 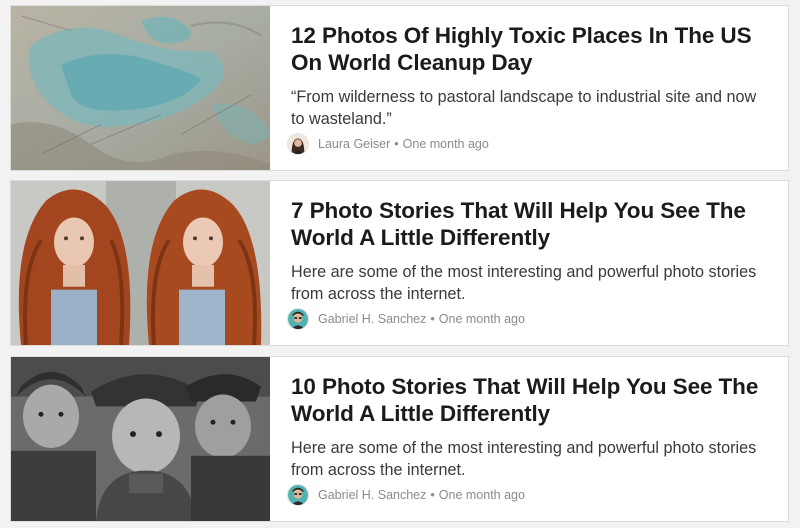 I want to click on article-byline: Laura Geiser • One month ago, so click(x=388, y=144).